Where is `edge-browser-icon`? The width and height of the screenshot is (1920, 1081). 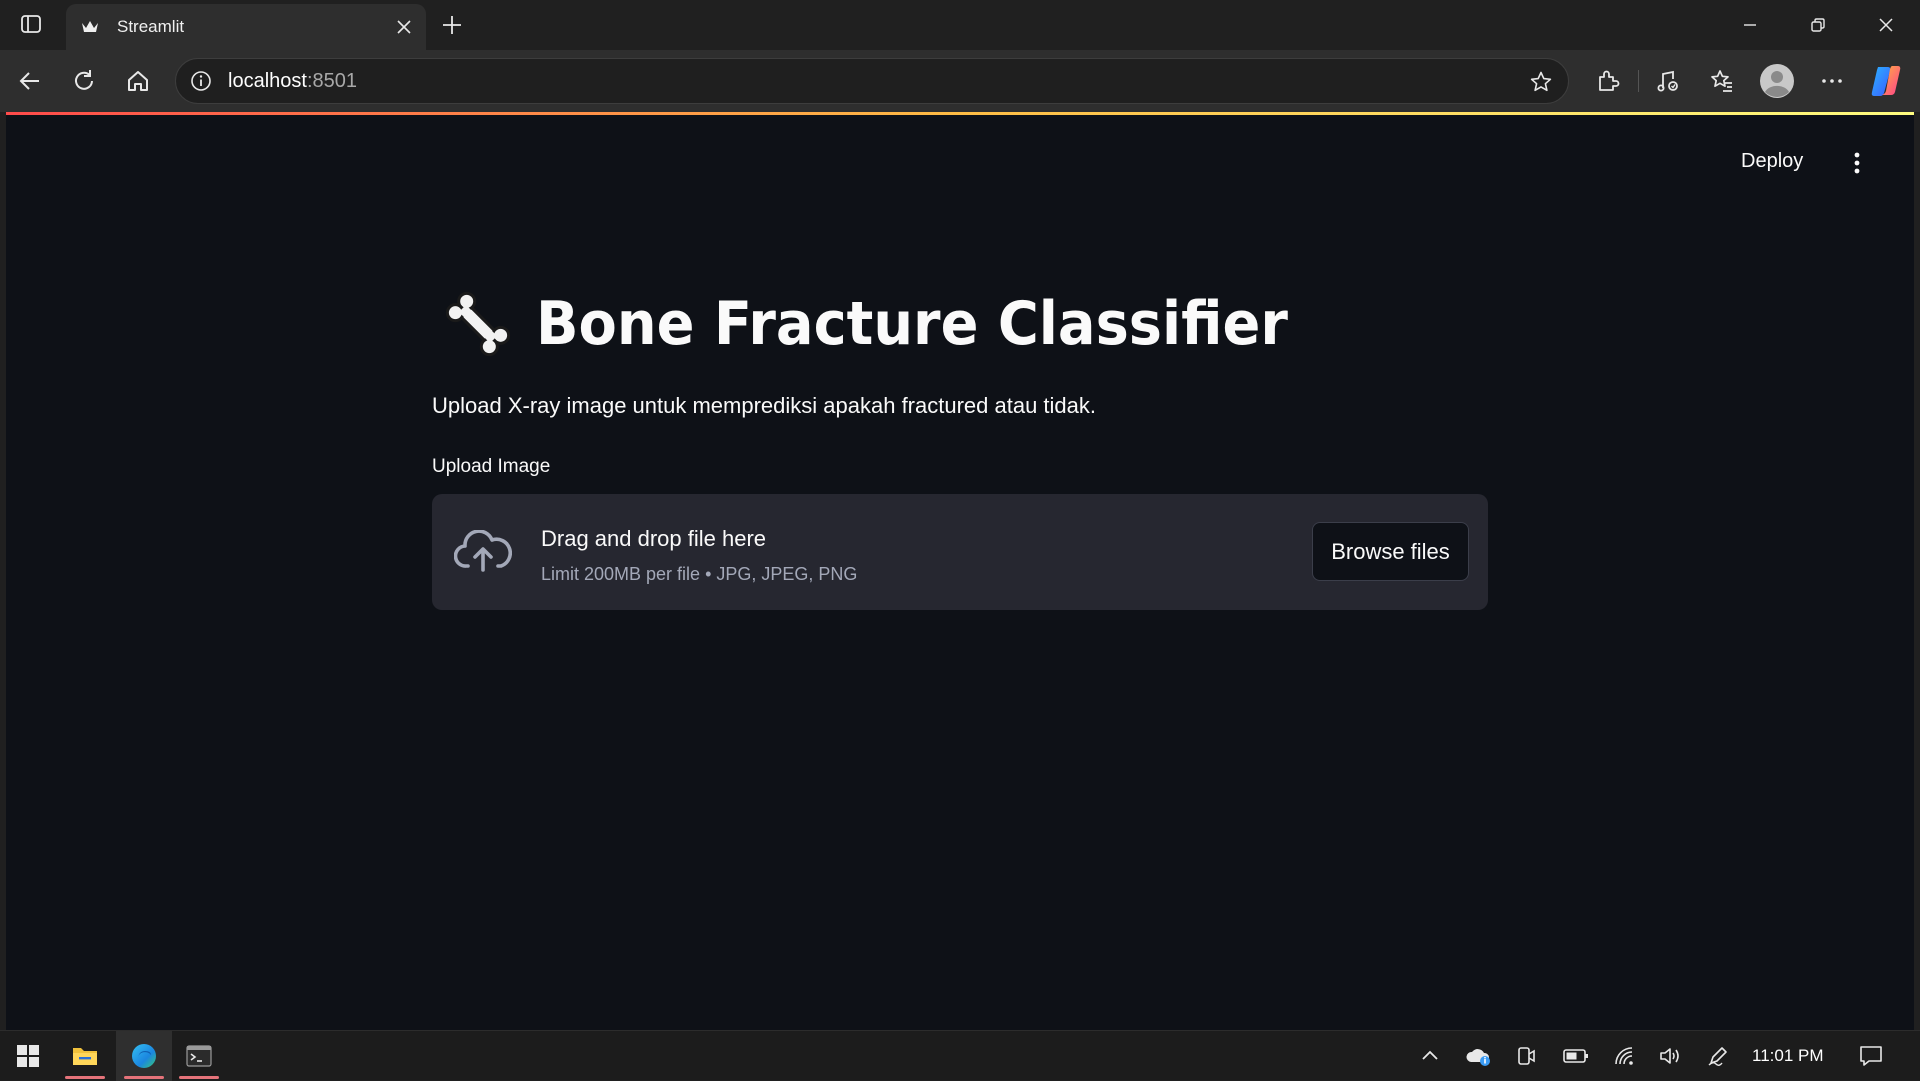 edge-browser-icon is located at coordinates (144, 1056).